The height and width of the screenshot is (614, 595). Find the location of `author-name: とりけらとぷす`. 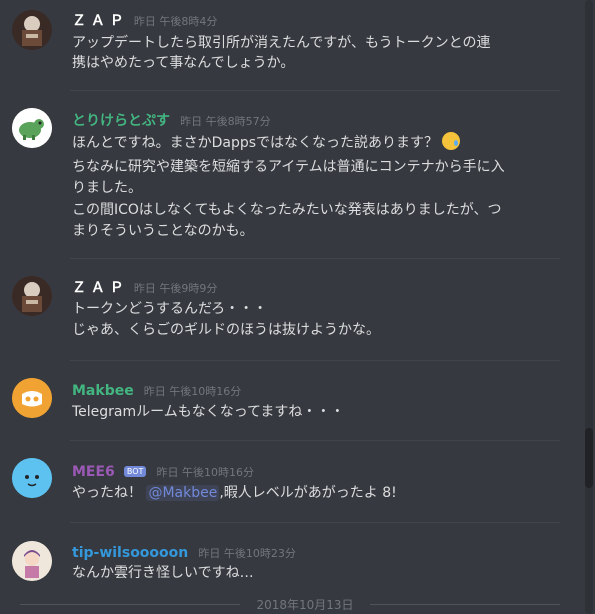

author-name: とりけらとぷす is located at coordinates (121, 121).